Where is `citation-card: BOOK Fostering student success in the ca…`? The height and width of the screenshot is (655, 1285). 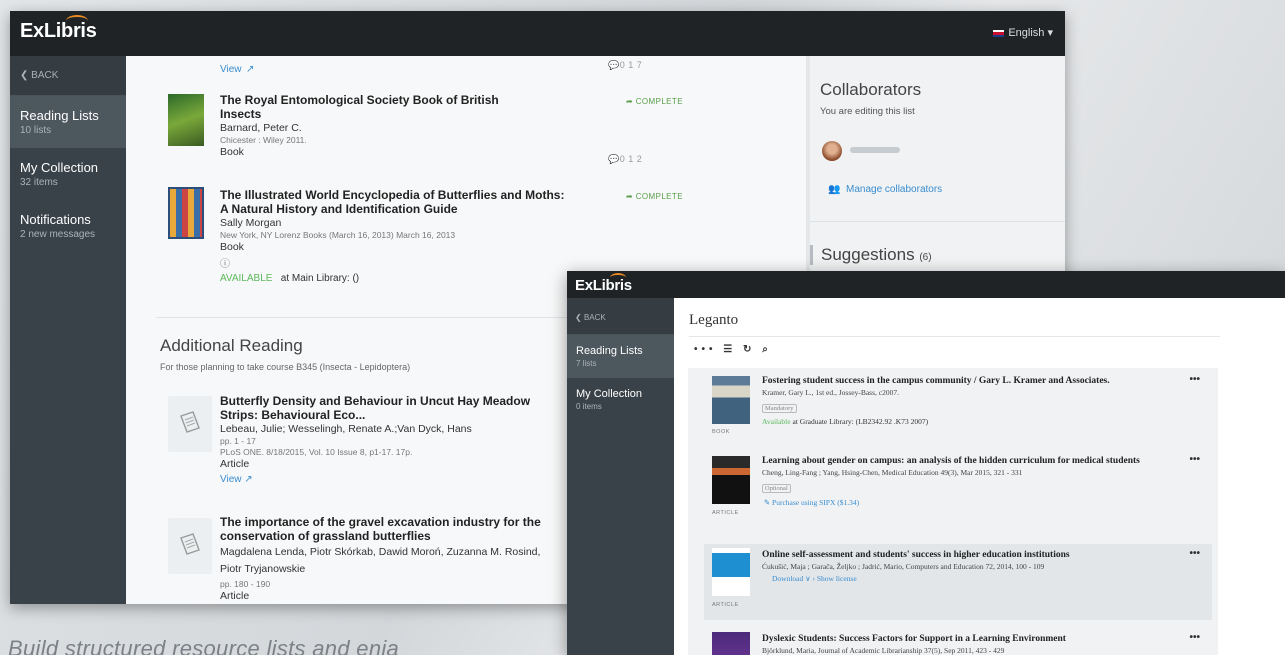 citation-card: BOOK Fostering student success in the ca… is located at coordinates (958, 410).